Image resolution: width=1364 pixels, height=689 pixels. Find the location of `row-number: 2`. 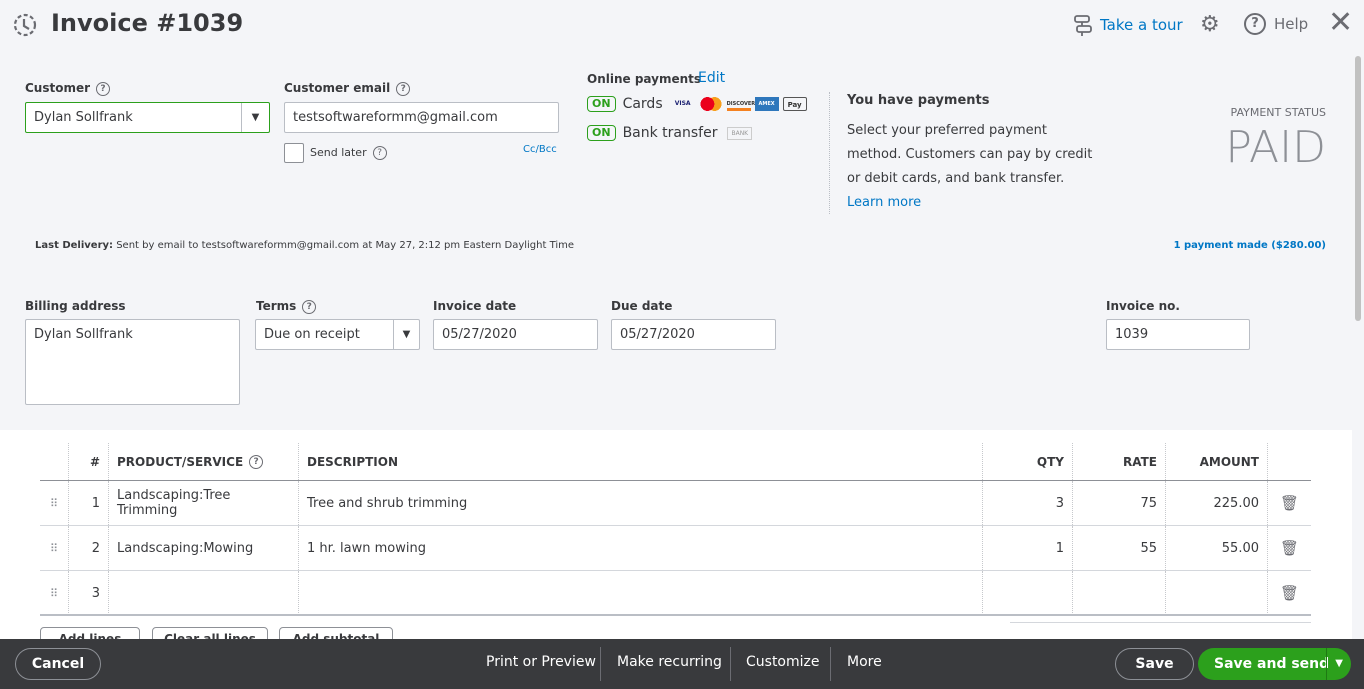

row-number: 2 is located at coordinates (89, 548).